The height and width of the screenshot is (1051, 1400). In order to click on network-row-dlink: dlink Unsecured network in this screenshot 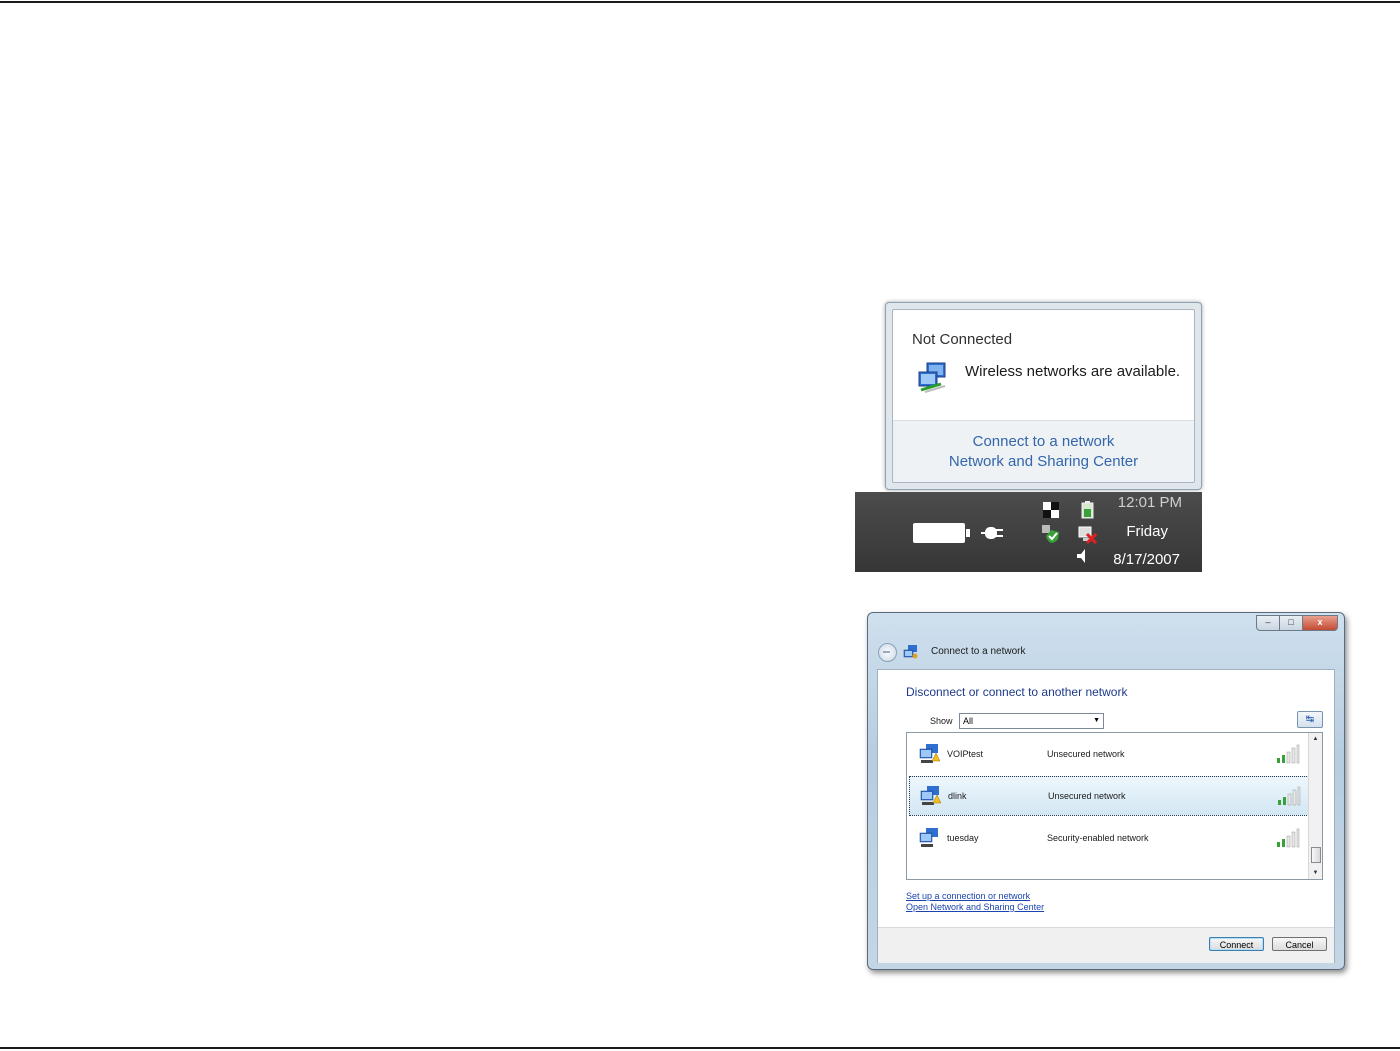, I will do `click(1109, 796)`.